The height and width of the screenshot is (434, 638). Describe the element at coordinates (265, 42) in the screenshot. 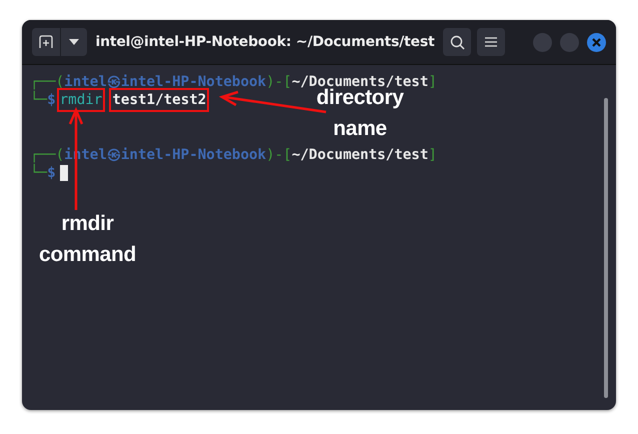

I see `window-title: intel@intel-HP-Notebook: ~/Documents/test` at that location.